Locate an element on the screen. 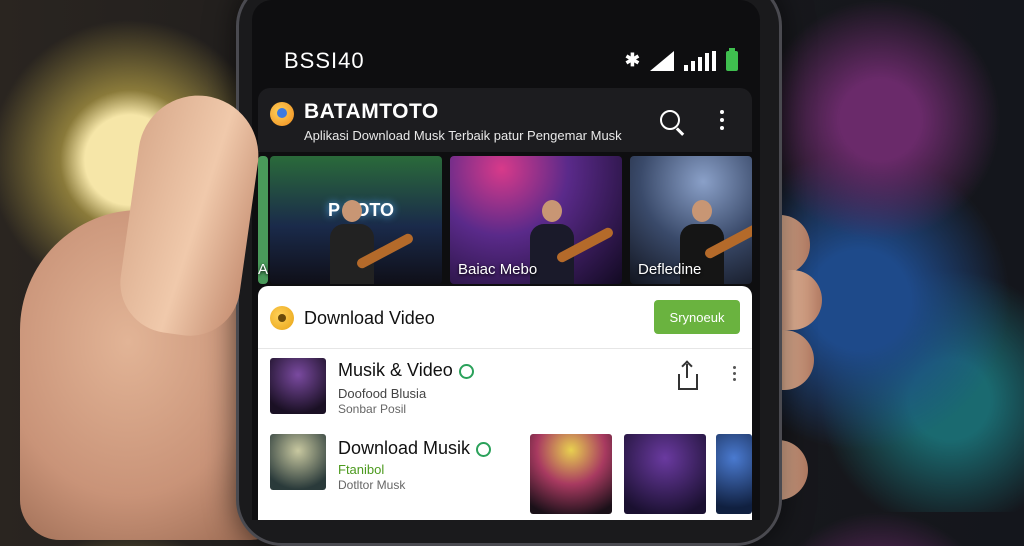 The image size is (1024, 546). app-logo-icon is located at coordinates (282, 114).